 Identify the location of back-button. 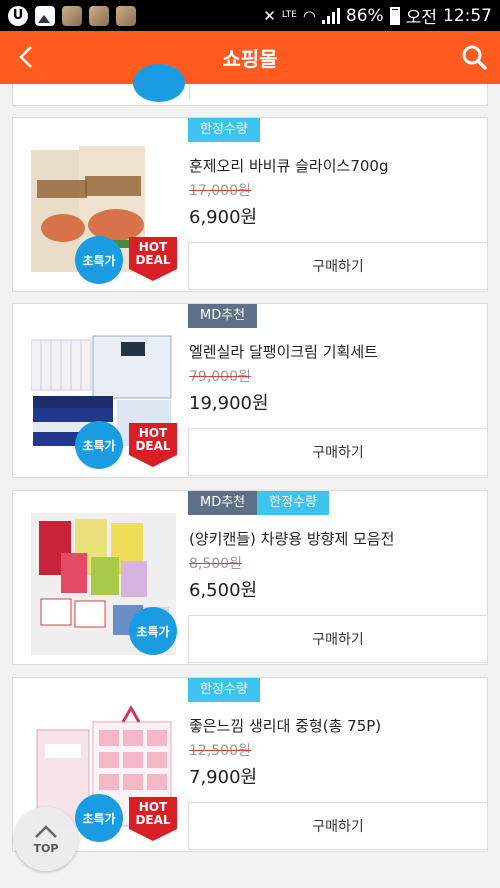
(26, 57).